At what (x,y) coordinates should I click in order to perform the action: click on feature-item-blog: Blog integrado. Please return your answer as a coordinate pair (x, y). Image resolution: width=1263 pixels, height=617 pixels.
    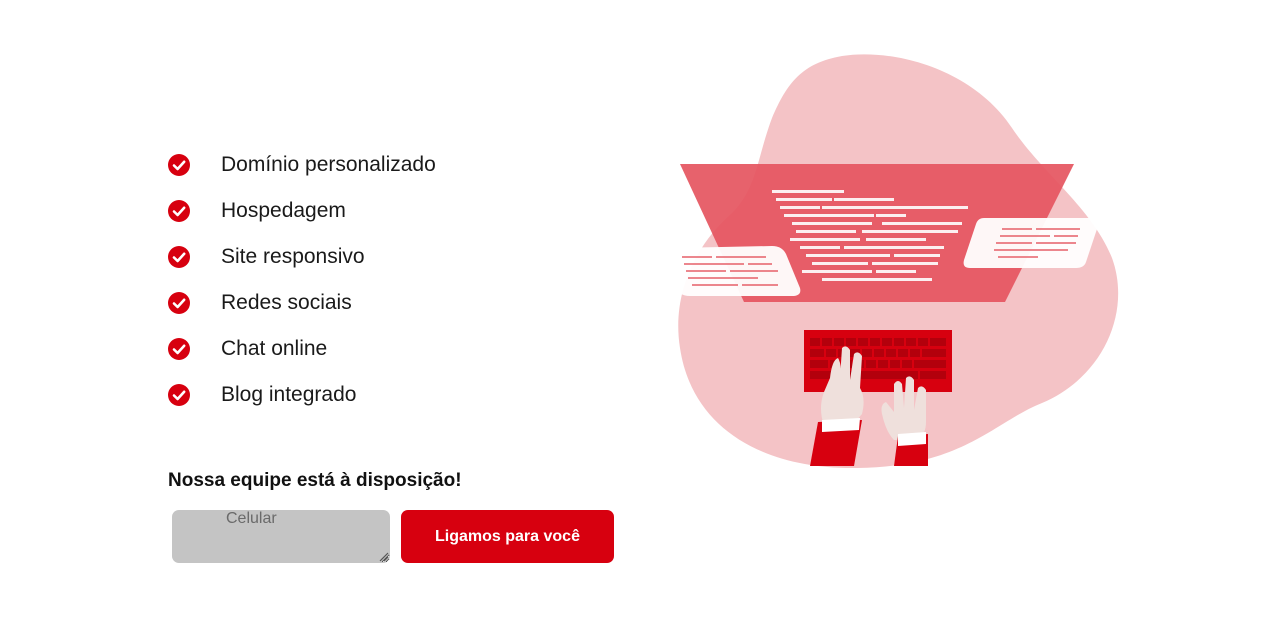
    Looking at the image, I should click on (378, 395).